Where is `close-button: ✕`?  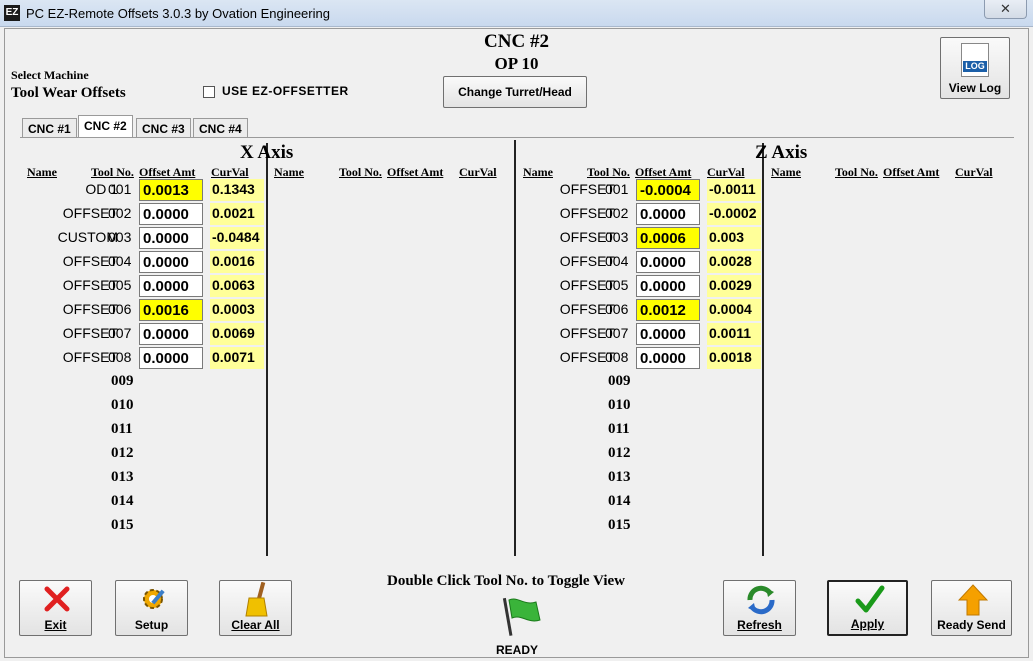 close-button: ✕ is located at coordinates (1005, 9).